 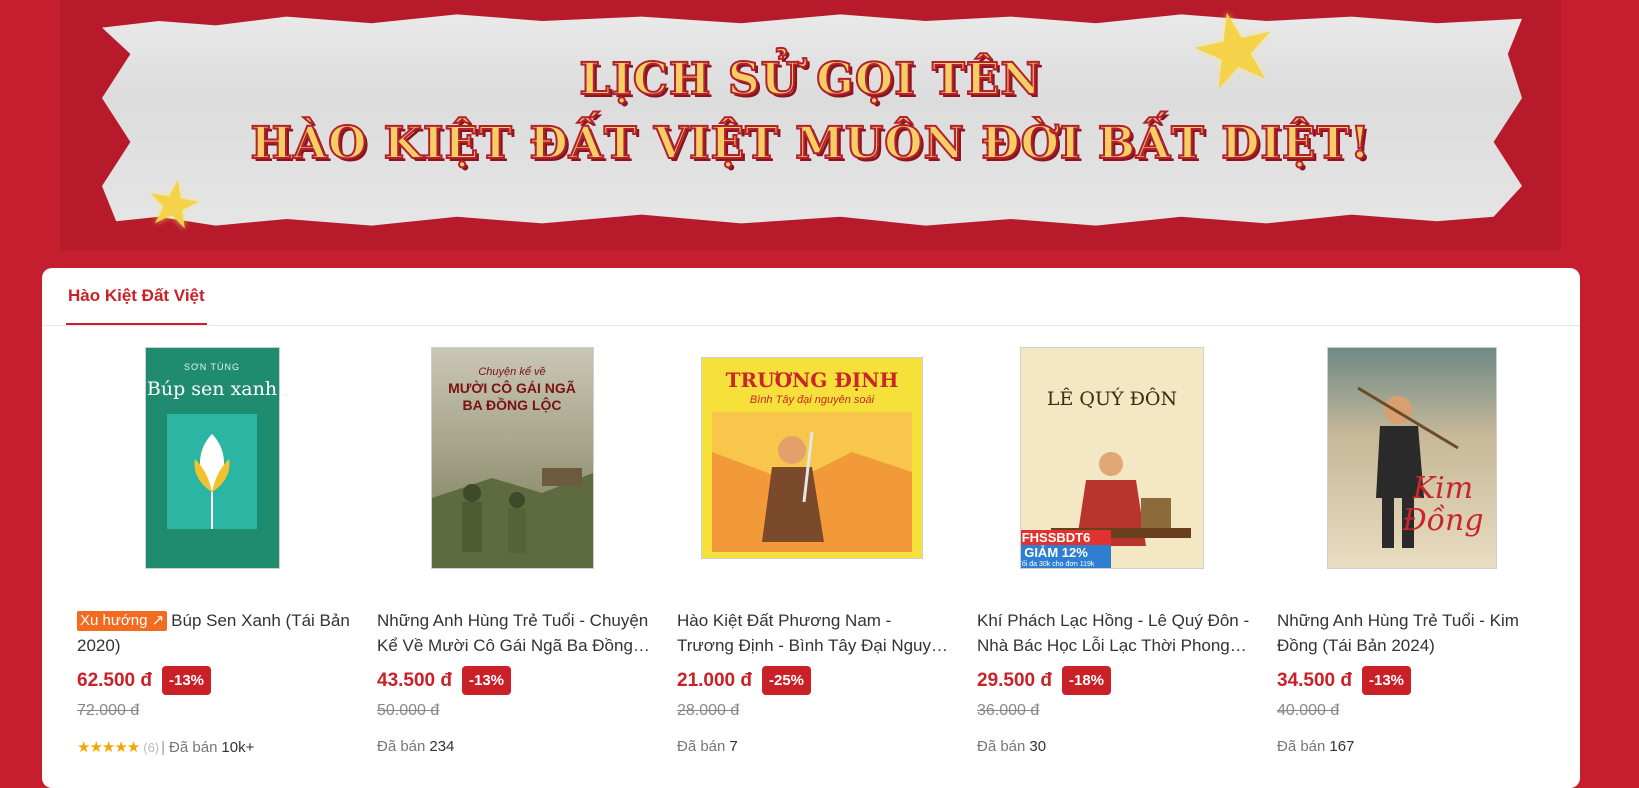 I want to click on banner-title-line1: LỊCH SỬ GỌI TÊN, so click(x=810, y=79).